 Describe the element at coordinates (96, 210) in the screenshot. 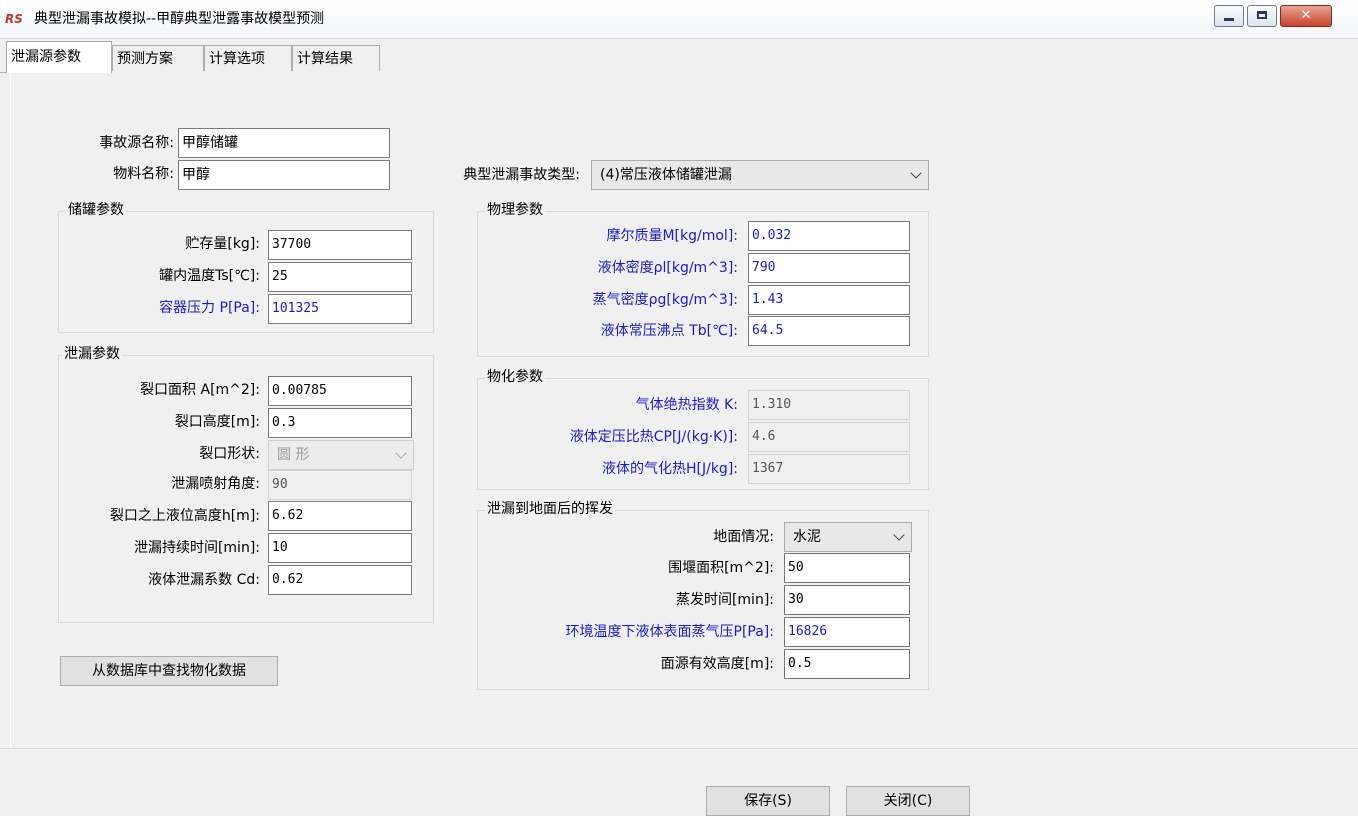

I see `tank-params-title: 储罐参数` at that location.